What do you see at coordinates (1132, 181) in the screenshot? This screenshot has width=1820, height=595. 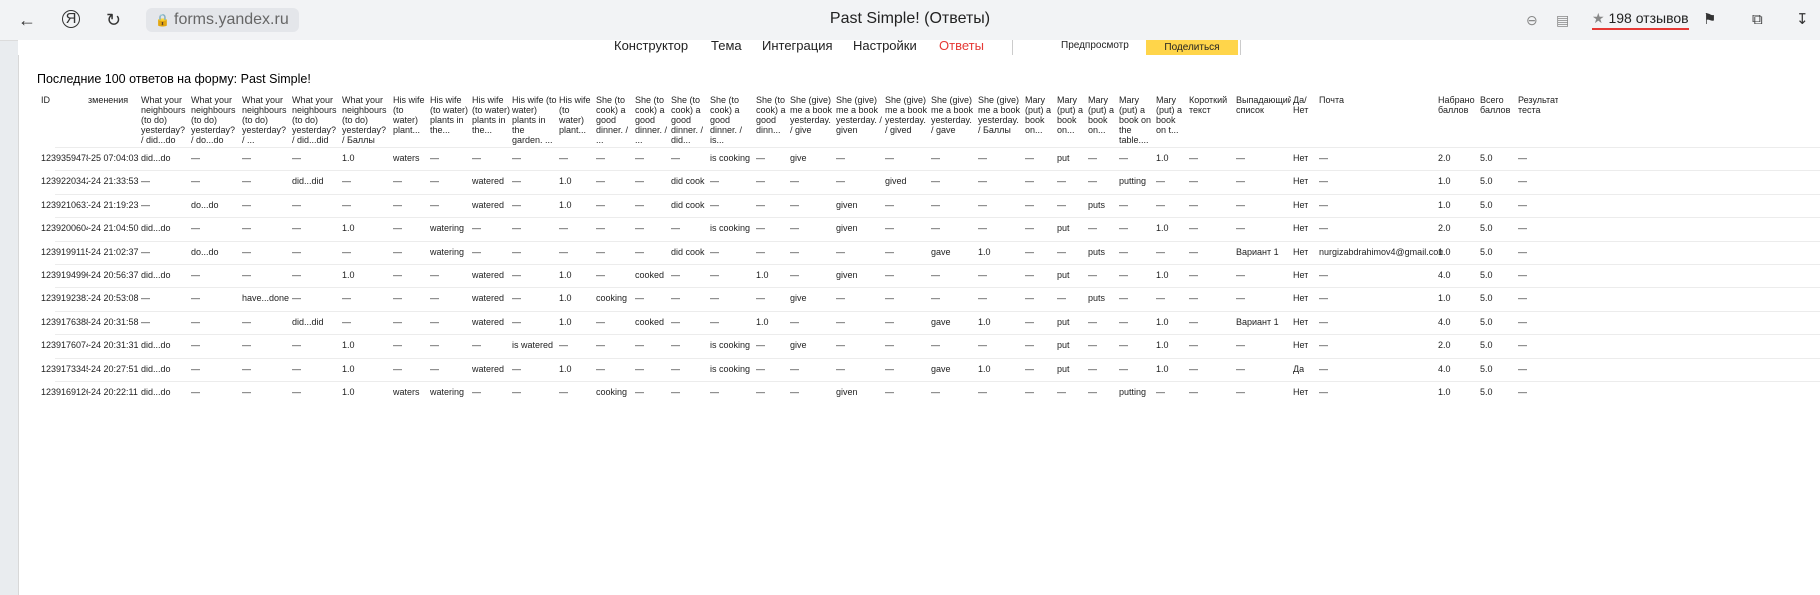 I see `table-cell: putting` at bounding box center [1132, 181].